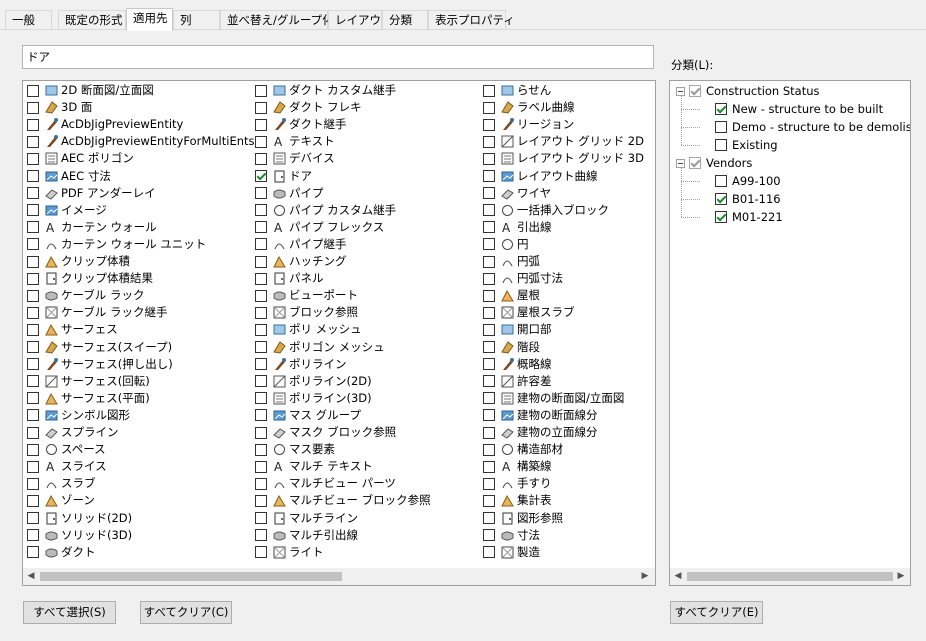  What do you see at coordinates (78, 261) in the screenshot?
I see `list-item: クリップ体積` at bounding box center [78, 261].